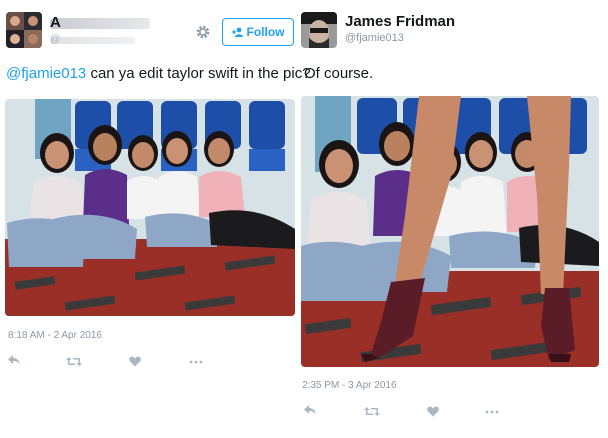 The height and width of the screenshot is (438, 608). I want to click on user-name: A, so click(55, 22).